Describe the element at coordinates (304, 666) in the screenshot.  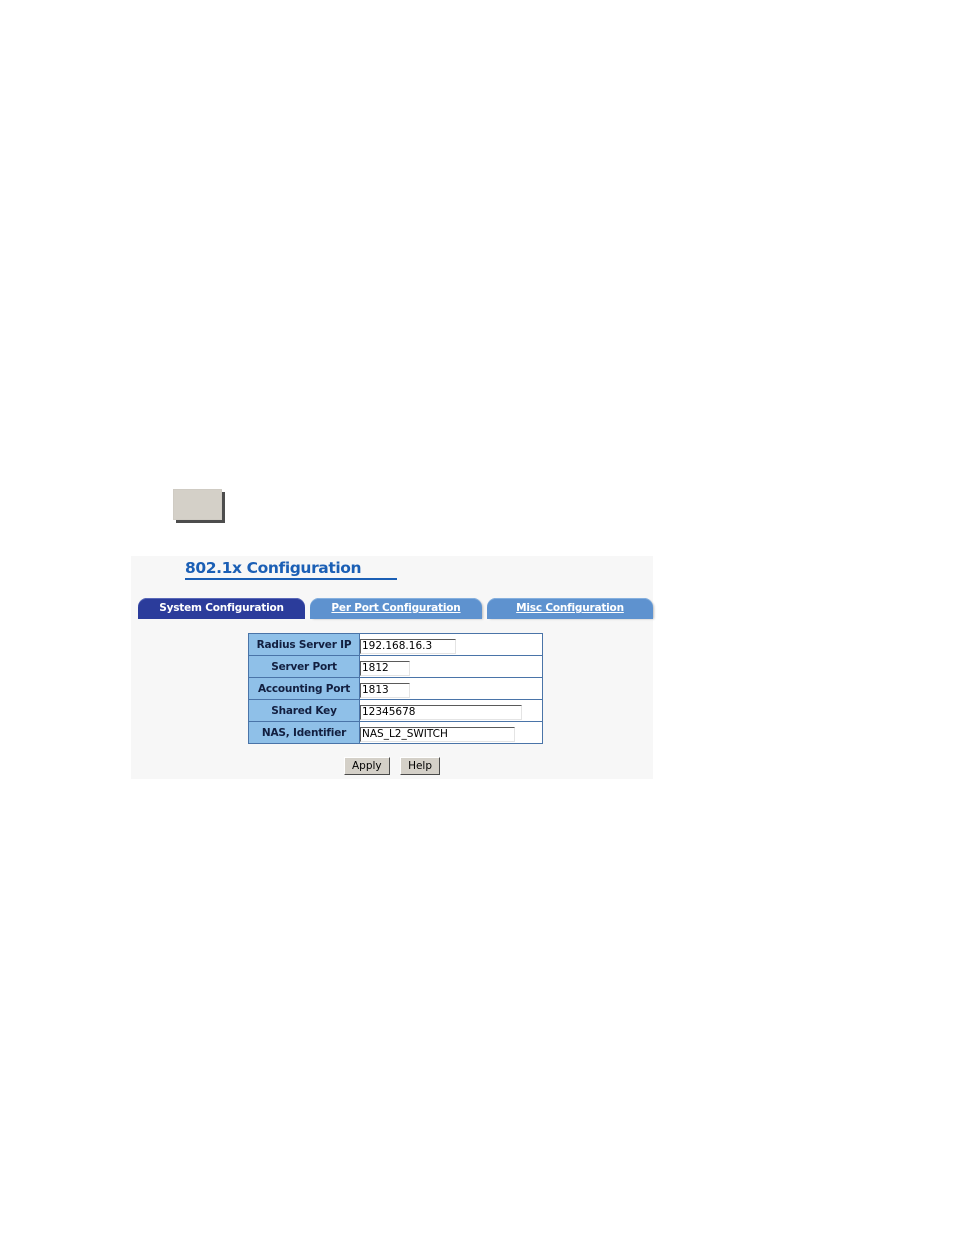
I see `server-port-label: Server Port` at that location.